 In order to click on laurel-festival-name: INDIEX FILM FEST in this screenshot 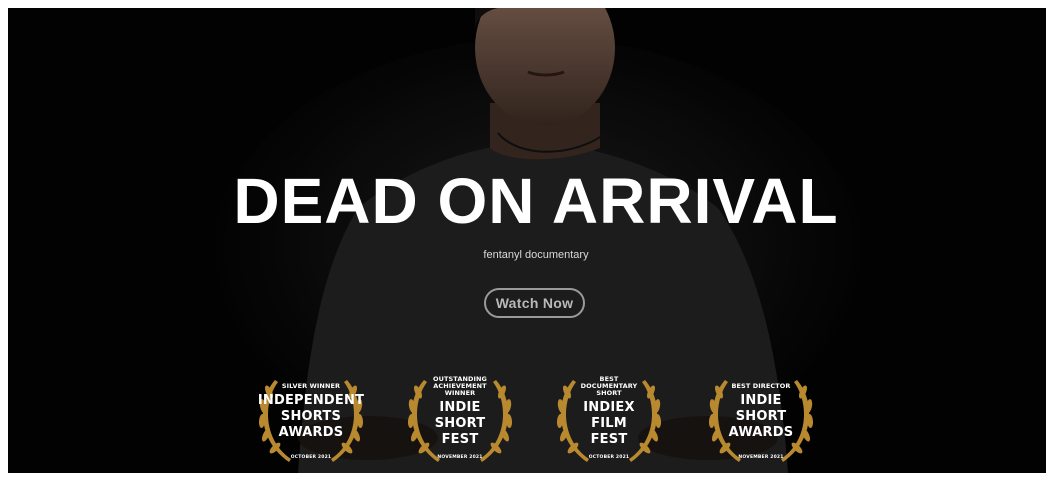, I will do `click(609, 423)`.